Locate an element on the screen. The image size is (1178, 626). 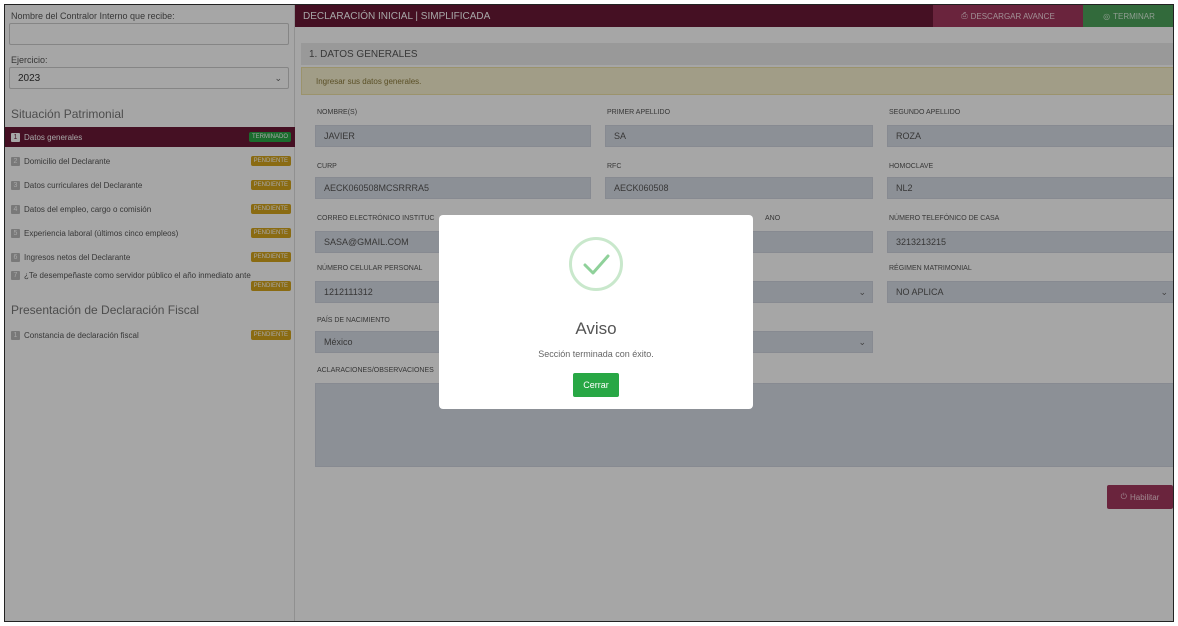
close-modal-button: Cerrar is located at coordinates (596, 385).